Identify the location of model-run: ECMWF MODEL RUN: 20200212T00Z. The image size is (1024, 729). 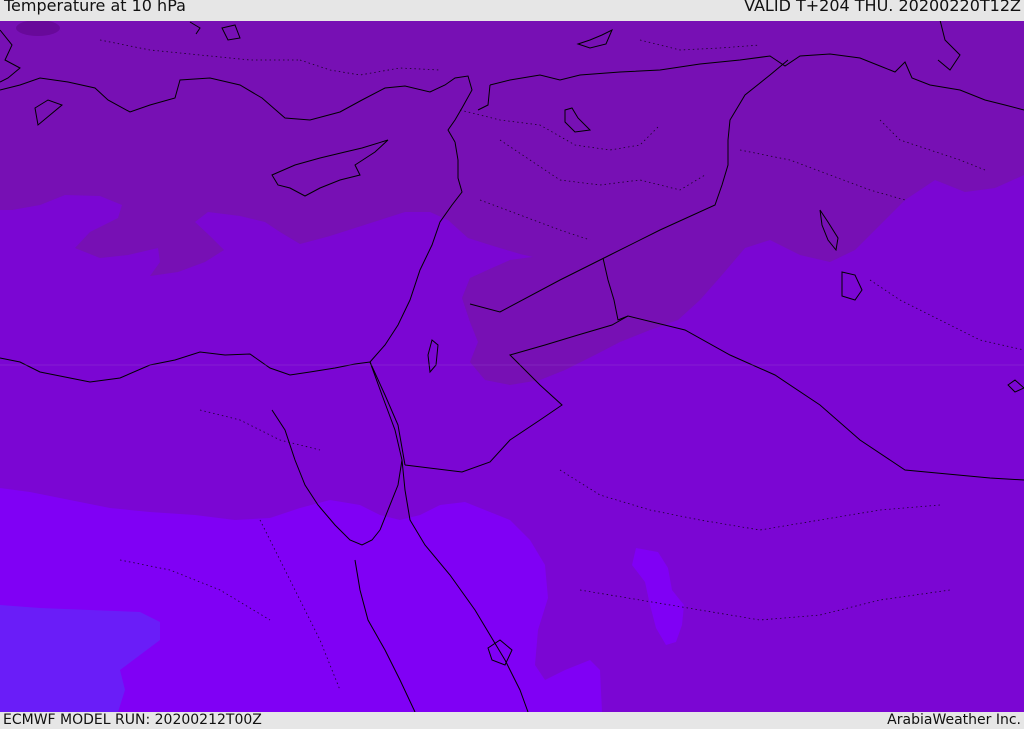
(132, 720).